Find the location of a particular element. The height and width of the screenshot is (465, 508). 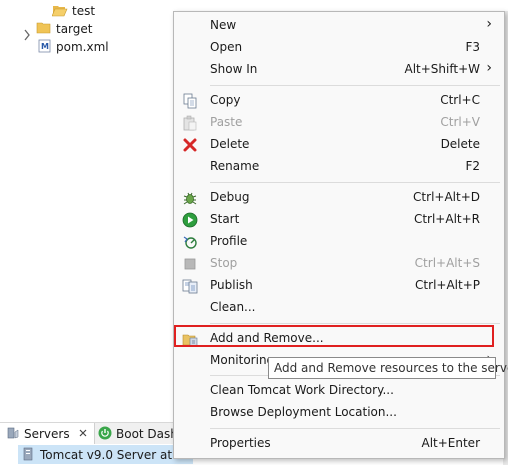

paste-icon is located at coordinates (190, 123).